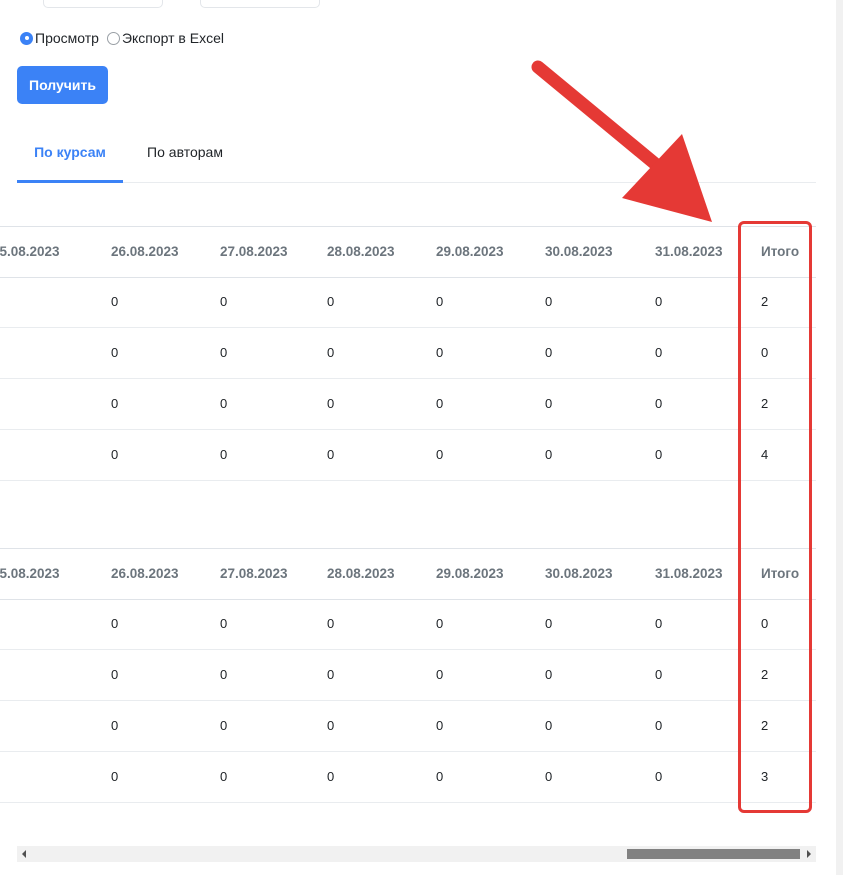 The height and width of the screenshot is (875, 843). I want to click on table-row: 0 0 0 0 0 0 3, so click(408, 777).